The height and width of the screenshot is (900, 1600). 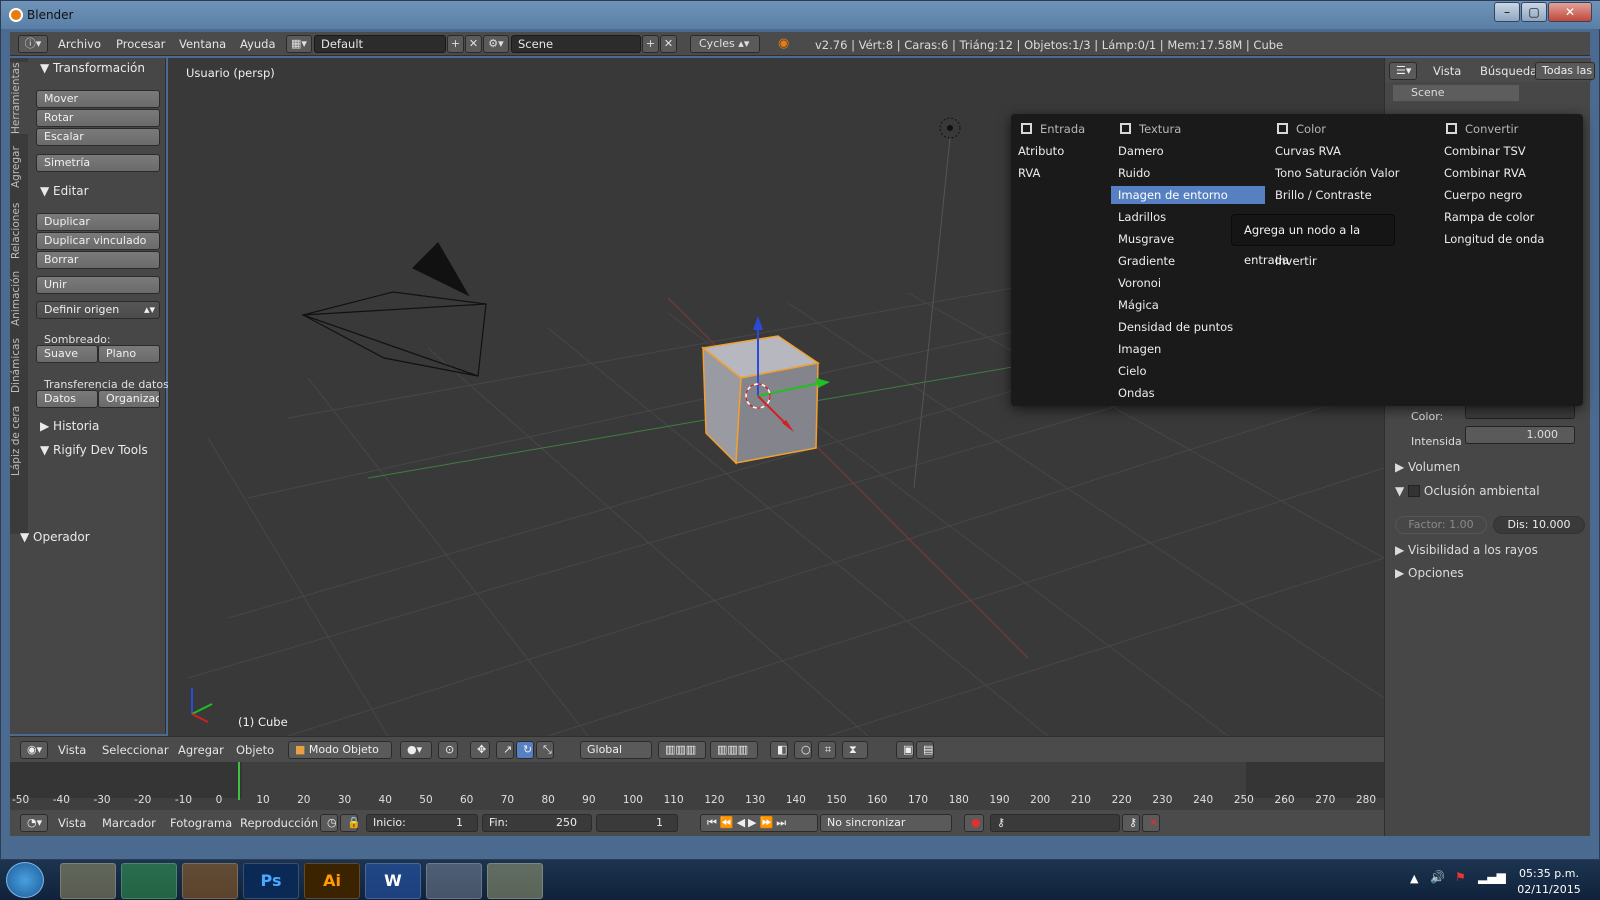 I want to click on viewport-editor-type-icon: ◉▾, so click(x=34, y=750).